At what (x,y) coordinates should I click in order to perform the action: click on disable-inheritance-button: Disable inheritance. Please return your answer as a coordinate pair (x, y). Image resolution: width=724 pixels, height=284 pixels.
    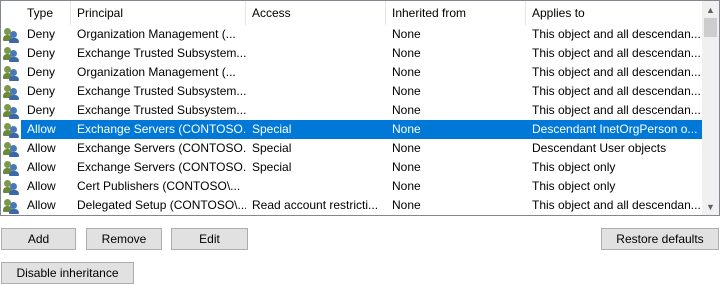
    Looking at the image, I should click on (67, 273).